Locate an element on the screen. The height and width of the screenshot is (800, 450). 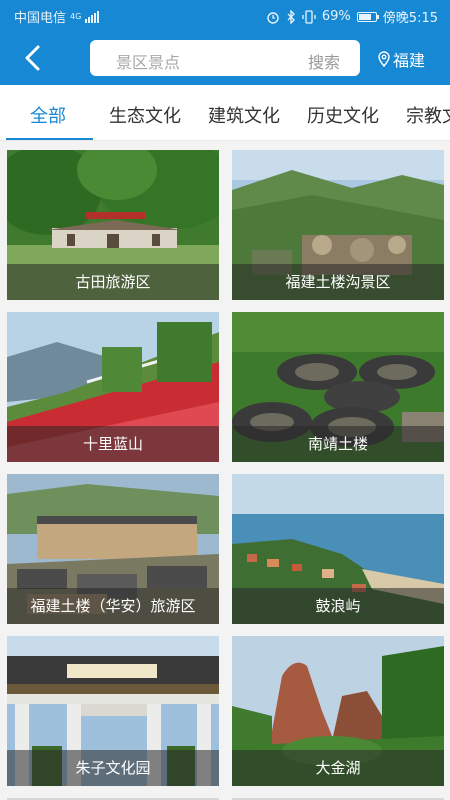
vibrate-icon is located at coordinates (309, 16).